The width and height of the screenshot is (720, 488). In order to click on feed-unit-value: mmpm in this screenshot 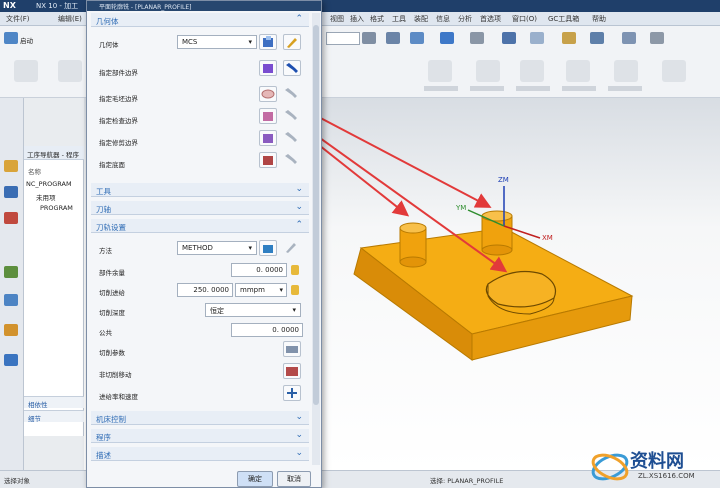, I will do `click(252, 290)`.